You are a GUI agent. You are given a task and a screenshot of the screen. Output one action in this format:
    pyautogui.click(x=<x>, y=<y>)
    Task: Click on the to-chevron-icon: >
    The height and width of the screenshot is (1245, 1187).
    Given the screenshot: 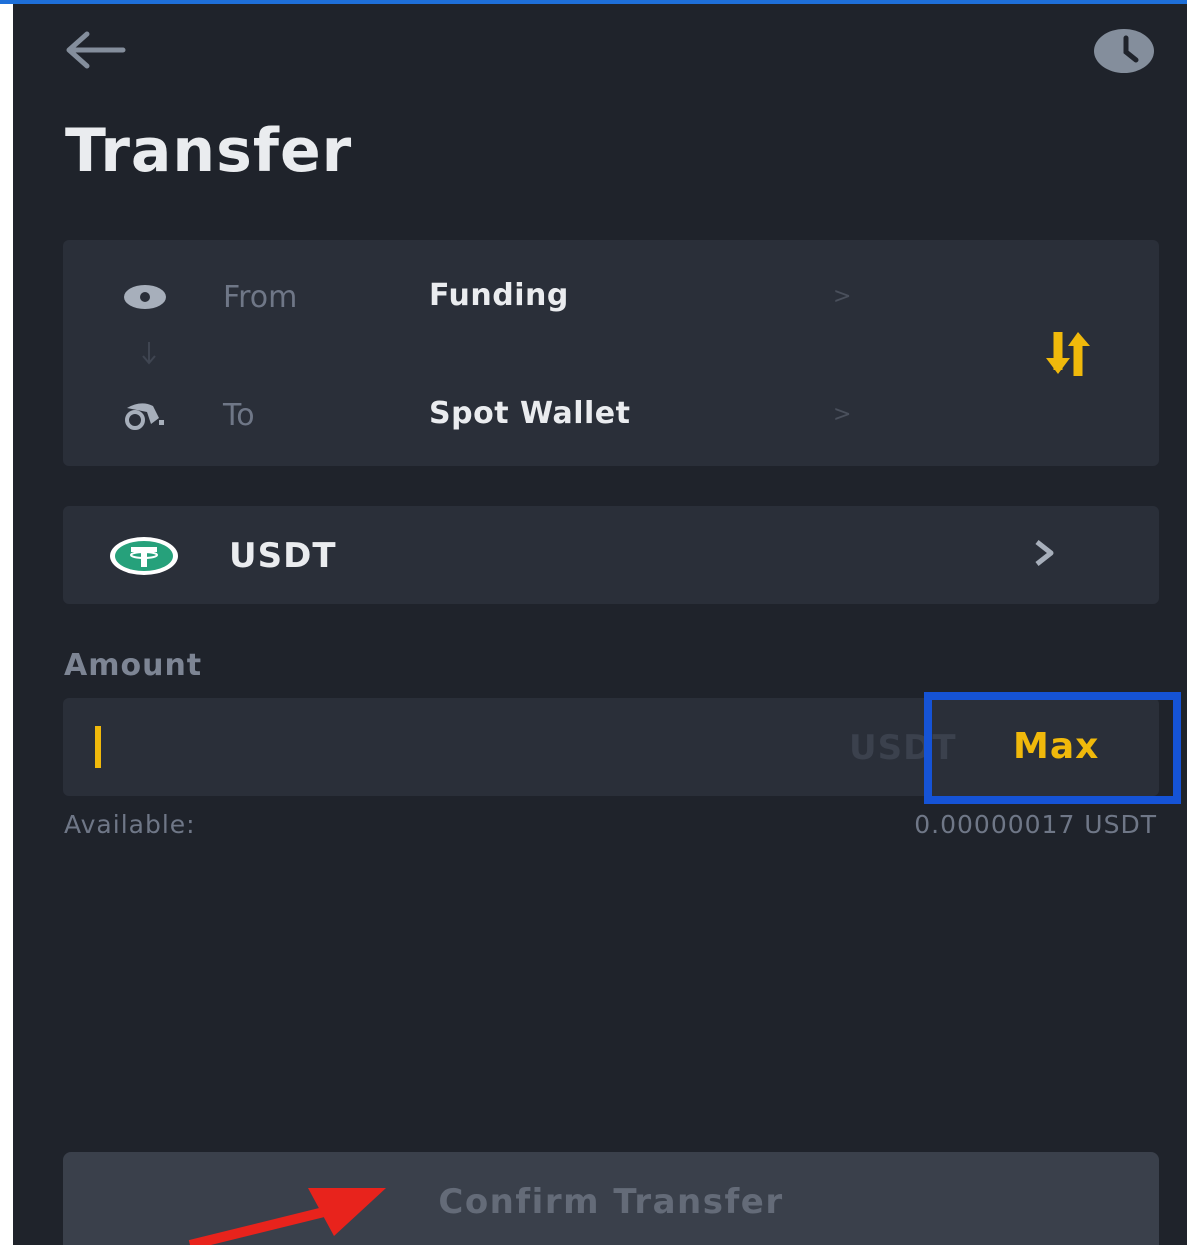 What is the action you would take?
    pyautogui.click(x=842, y=414)
    